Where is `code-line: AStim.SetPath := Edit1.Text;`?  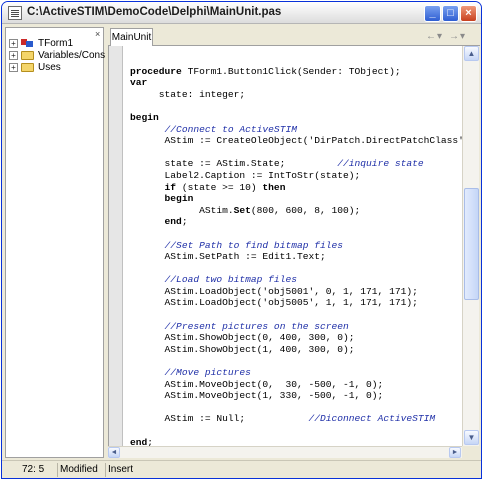
code-line: AStim.SetPath := Edit1.Text; is located at coordinates (296, 257).